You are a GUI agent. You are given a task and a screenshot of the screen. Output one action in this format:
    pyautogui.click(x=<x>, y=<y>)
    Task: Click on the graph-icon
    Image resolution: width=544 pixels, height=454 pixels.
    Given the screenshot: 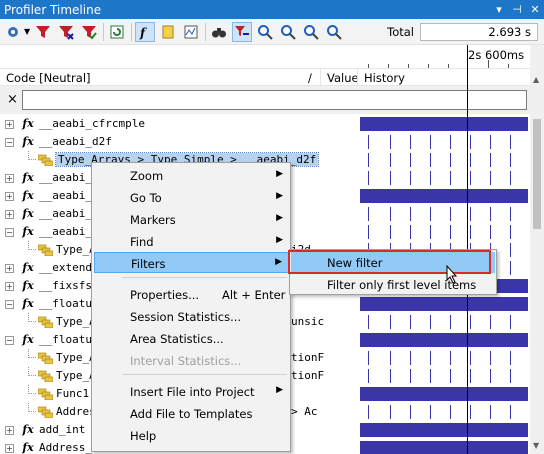 What is the action you would take?
    pyautogui.click(x=191, y=32)
    